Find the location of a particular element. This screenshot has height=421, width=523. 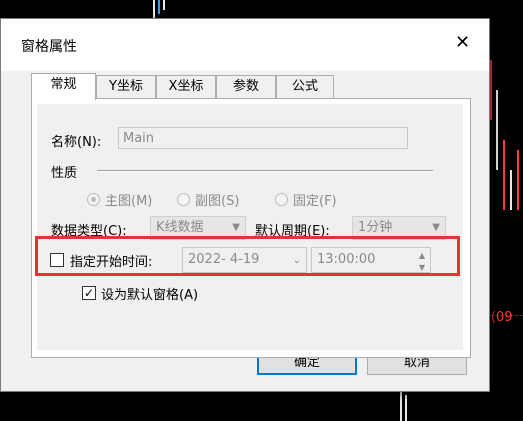

radio-main-chart is located at coordinates (93, 199).